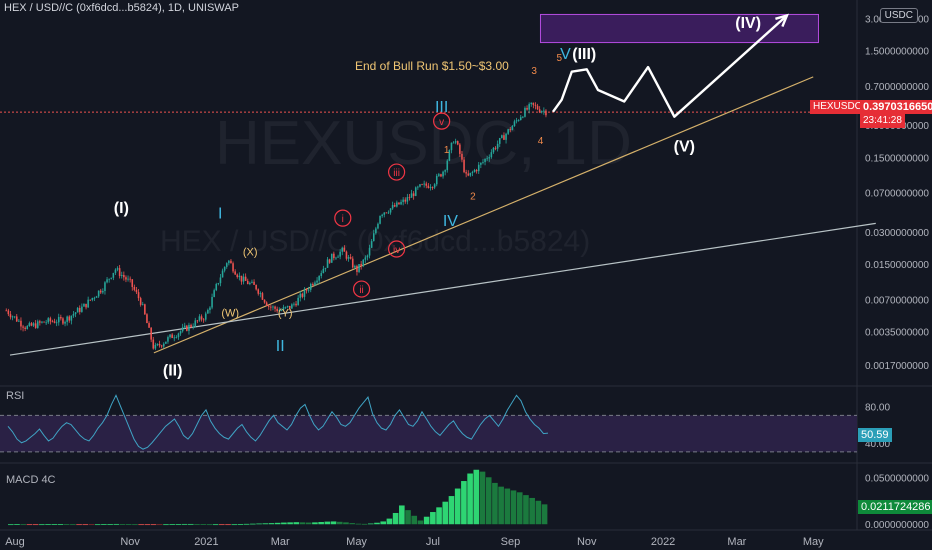 This screenshot has height=550, width=932. Describe the element at coordinates (748, 23) in the screenshot. I see `wave-label-iv: (IV)` at that location.